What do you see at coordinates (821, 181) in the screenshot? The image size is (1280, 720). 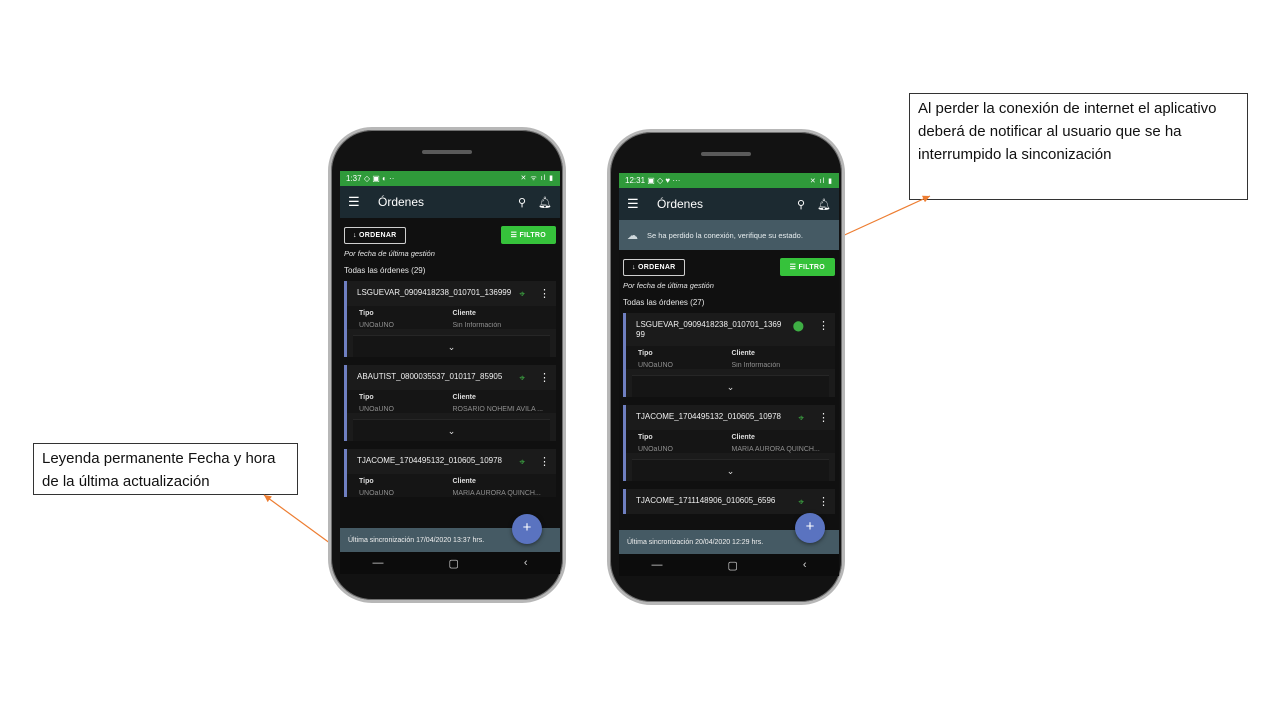 I see `status-icons-right: ✕ ıl ▮` at bounding box center [821, 181].